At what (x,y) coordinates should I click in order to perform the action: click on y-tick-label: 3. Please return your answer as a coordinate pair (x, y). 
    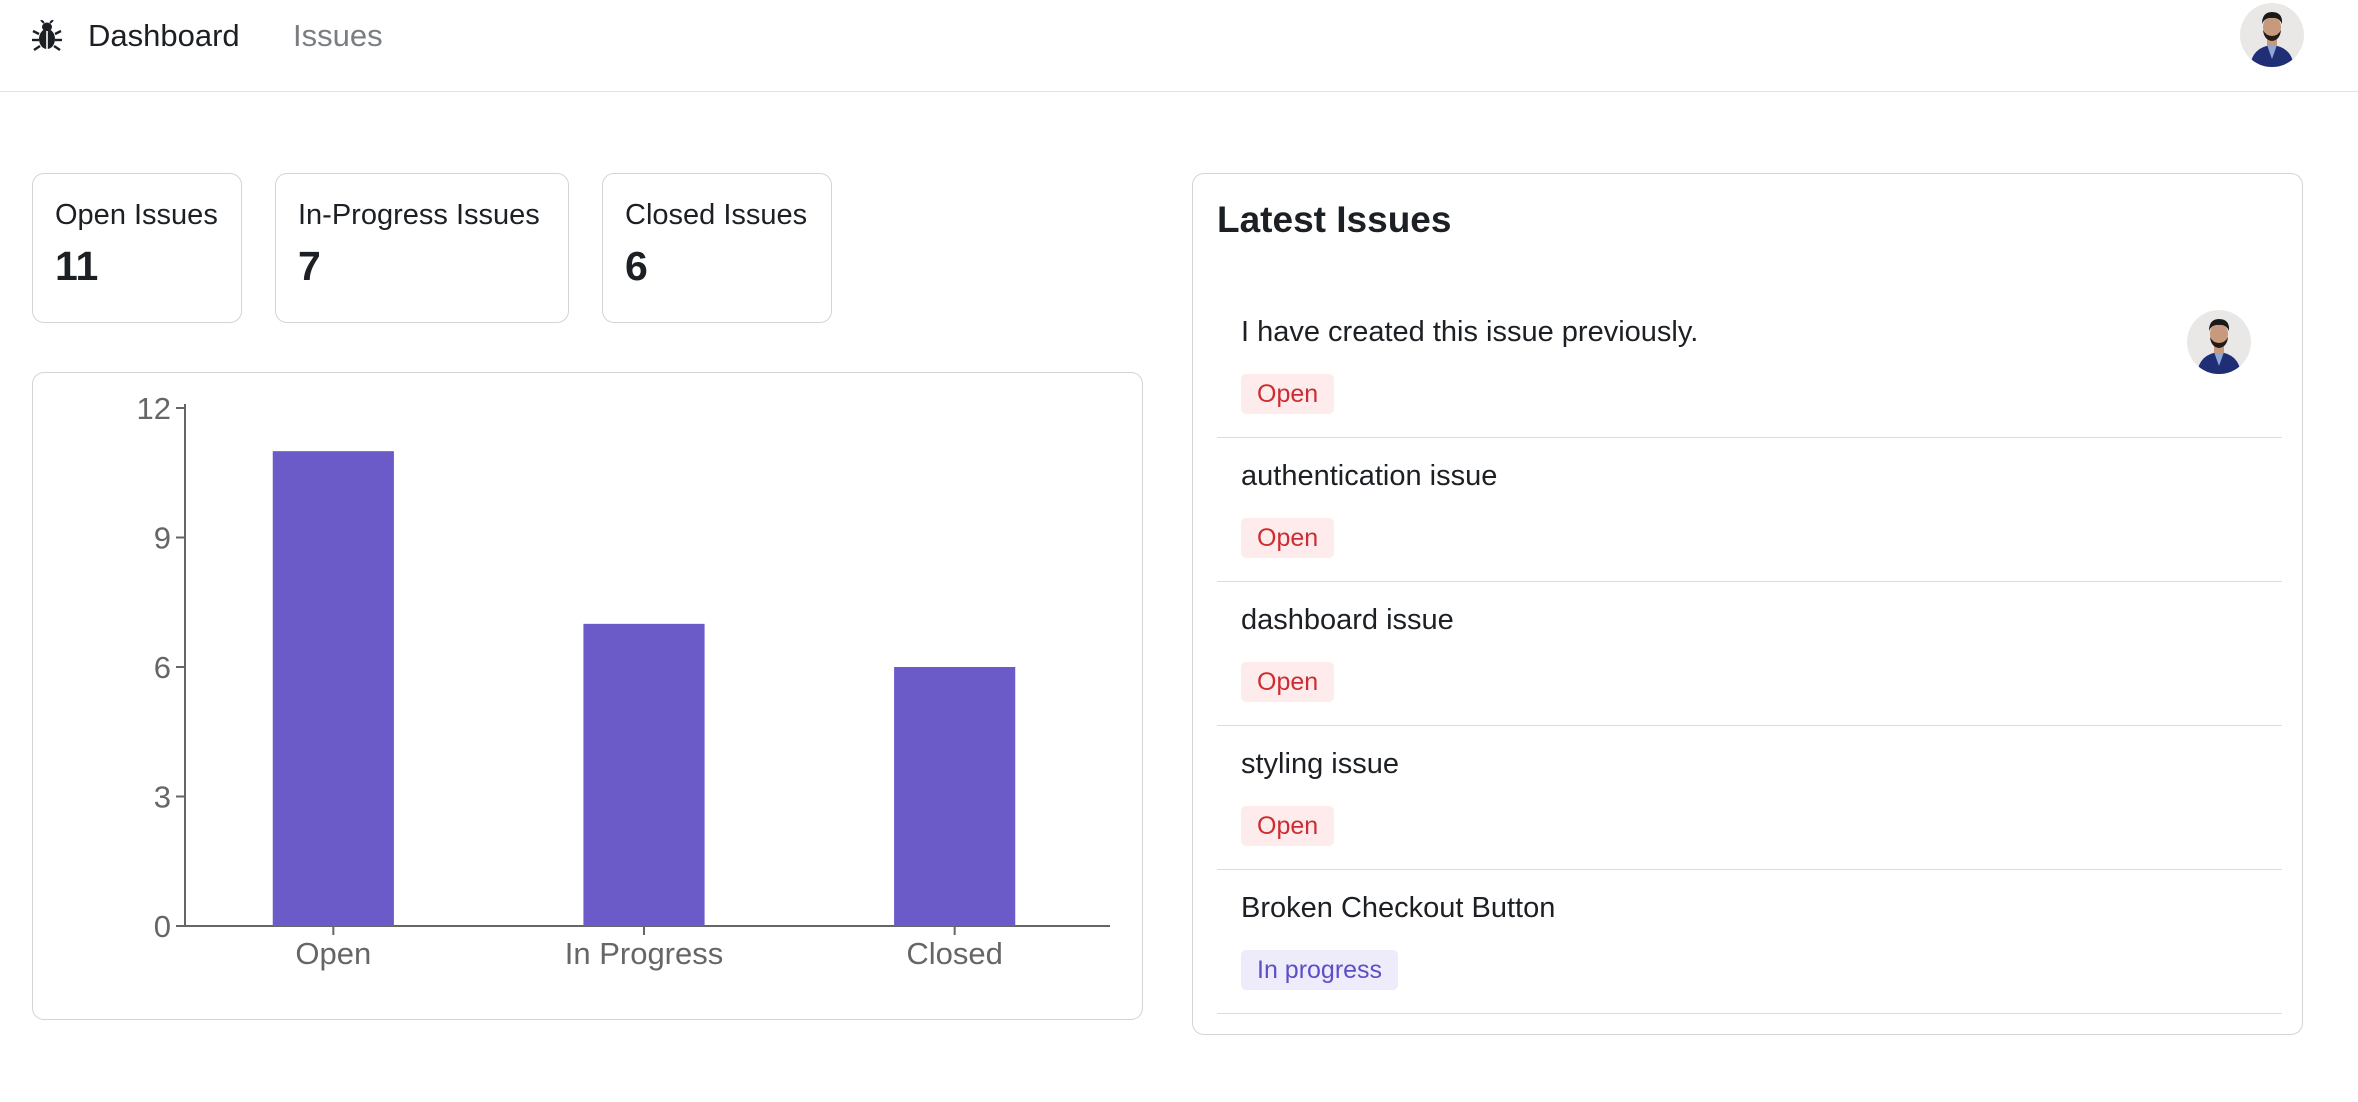
    Looking at the image, I should click on (162, 797).